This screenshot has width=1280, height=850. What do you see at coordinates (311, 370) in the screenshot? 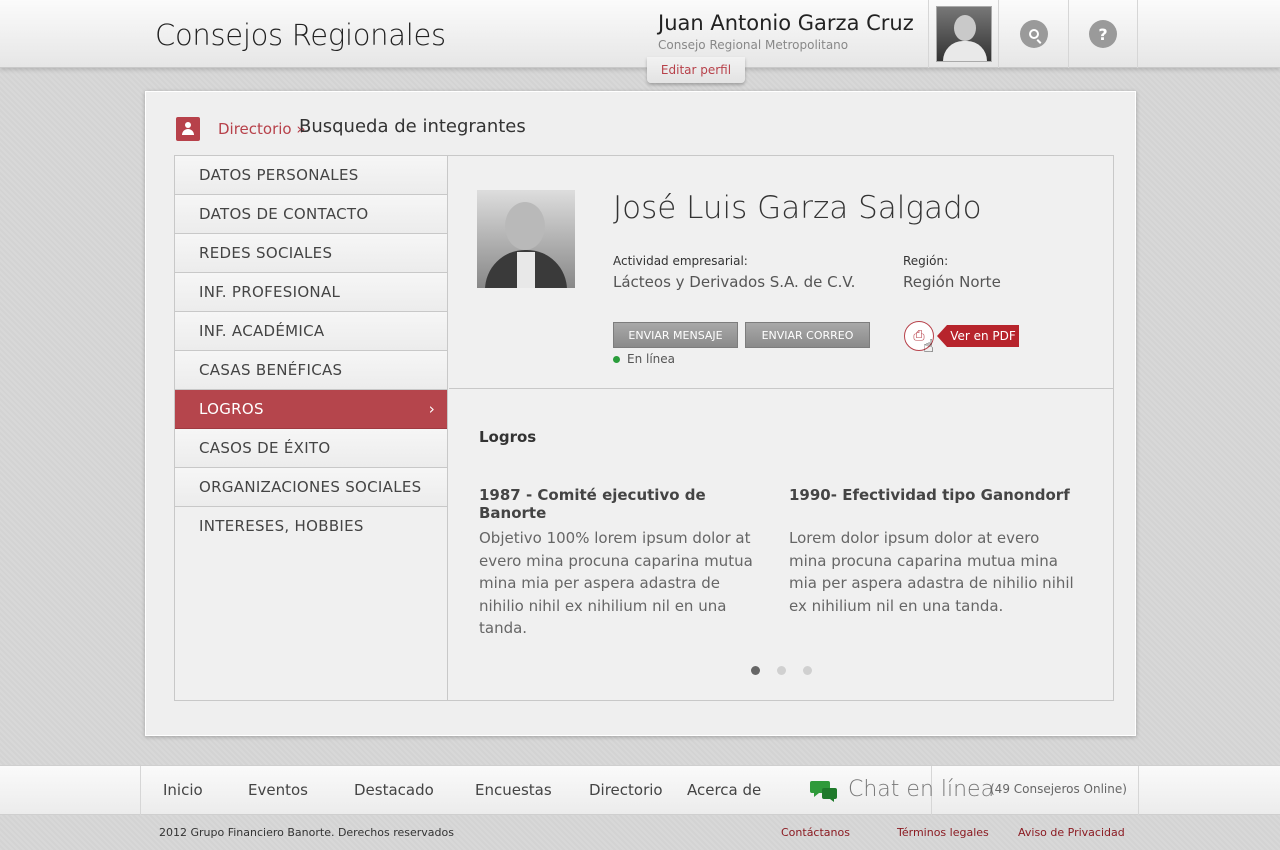
I see `menu-item-casas-beneficas: CASAS BENÉFICAS` at bounding box center [311, 370].